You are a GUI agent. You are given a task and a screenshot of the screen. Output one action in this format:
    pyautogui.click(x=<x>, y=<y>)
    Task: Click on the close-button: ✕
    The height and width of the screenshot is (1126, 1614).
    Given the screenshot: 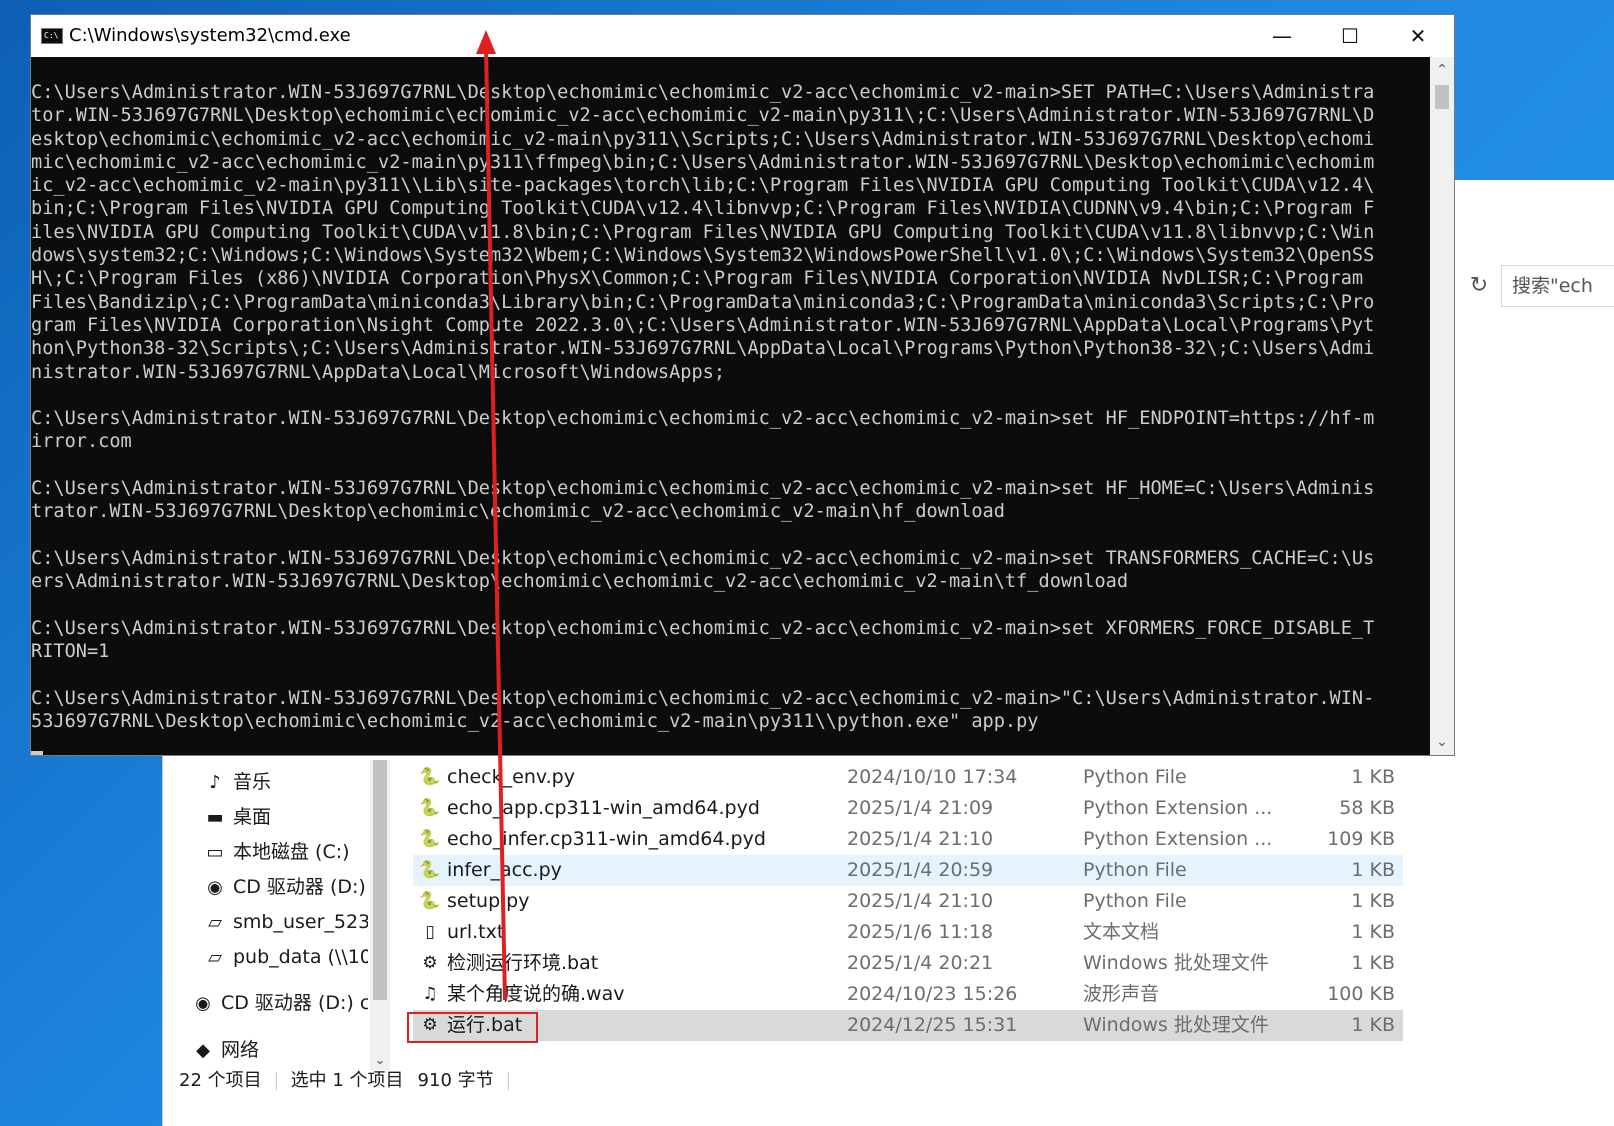 What is the action you would take?
    pyautogui.click(x=1418, y=36)
    